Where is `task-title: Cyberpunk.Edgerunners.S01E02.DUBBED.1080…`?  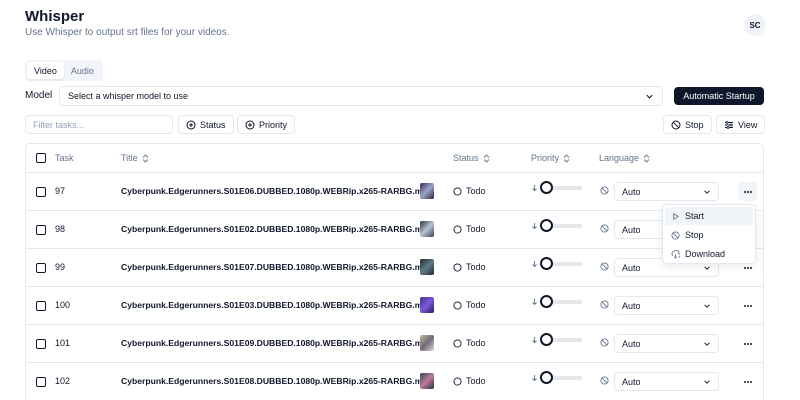 task-title: Cyberpunk.Edgerunners.S01E02.DUBBED.1080… is located at coordinates (275, 229).